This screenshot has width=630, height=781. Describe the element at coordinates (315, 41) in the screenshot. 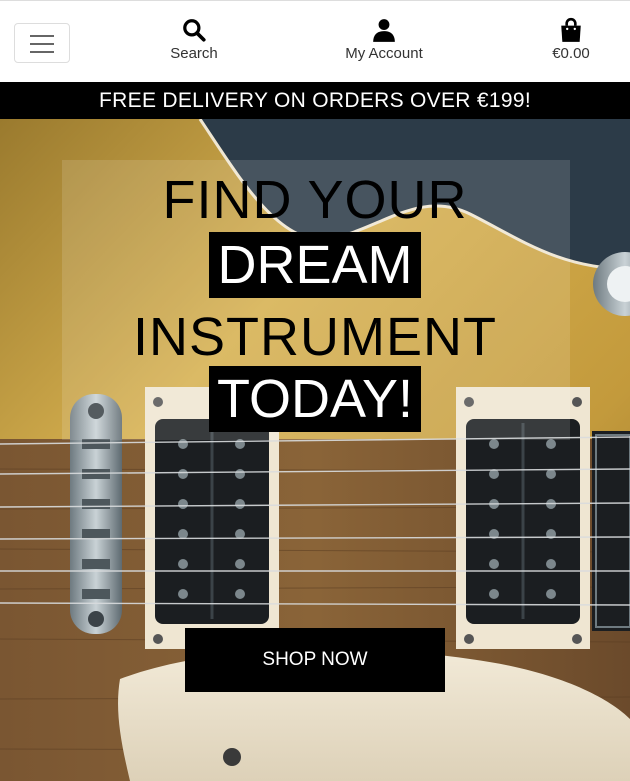

I see `site-header: Search My Account €0.00` at that location.